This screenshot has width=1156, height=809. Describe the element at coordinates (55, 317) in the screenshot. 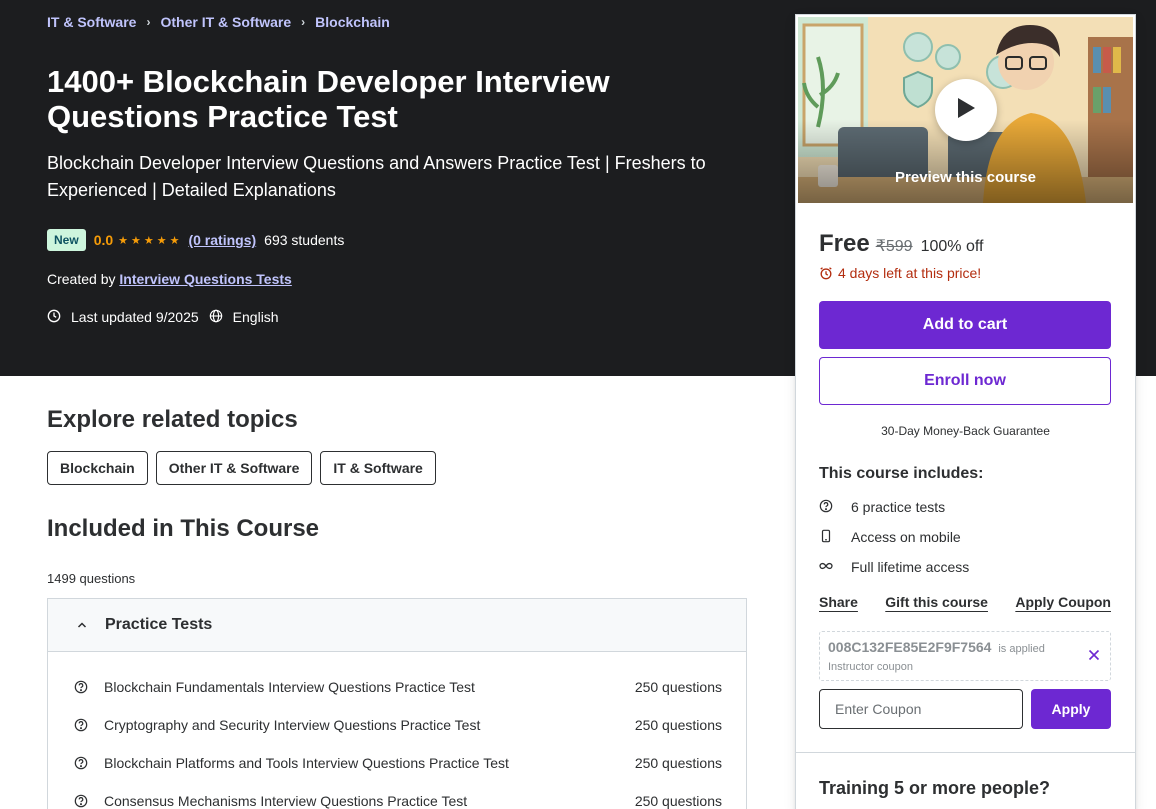

I see `clock-icon` at that location.